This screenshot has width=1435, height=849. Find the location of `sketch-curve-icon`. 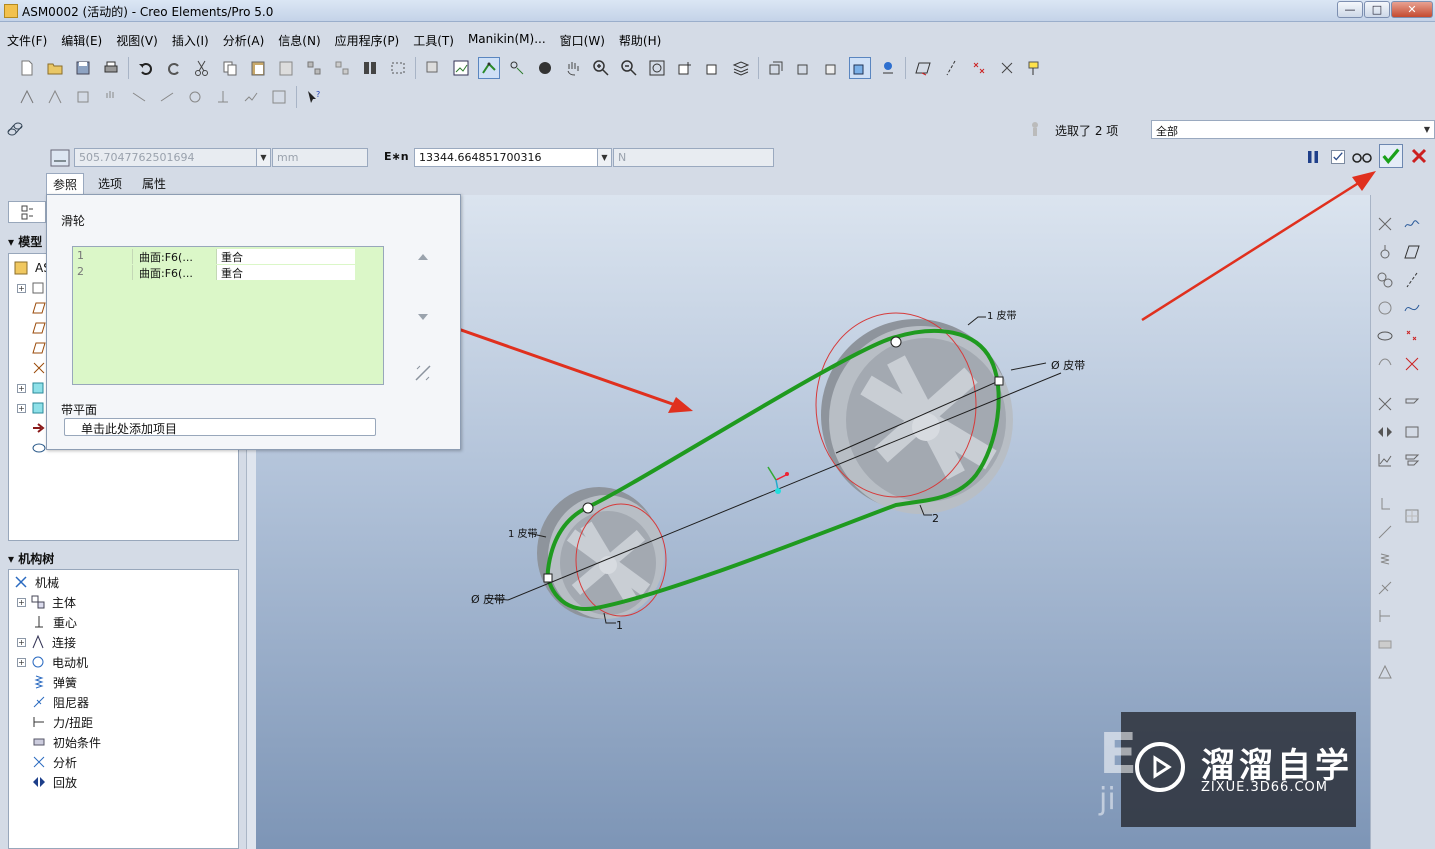

sketch-curve-icon is located at coordinates (1412, 224).